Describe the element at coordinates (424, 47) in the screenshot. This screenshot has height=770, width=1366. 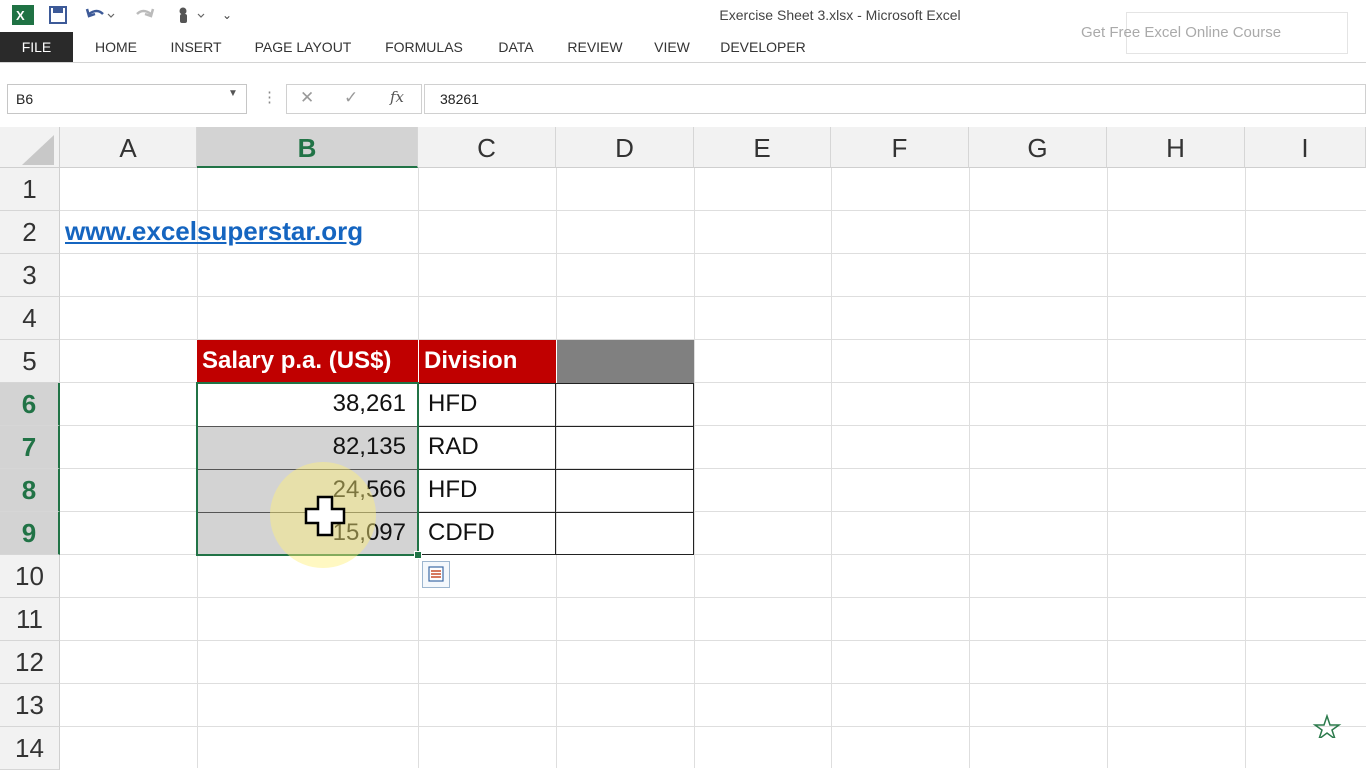
I see `tab-formulas: FORMULAS` at that location.